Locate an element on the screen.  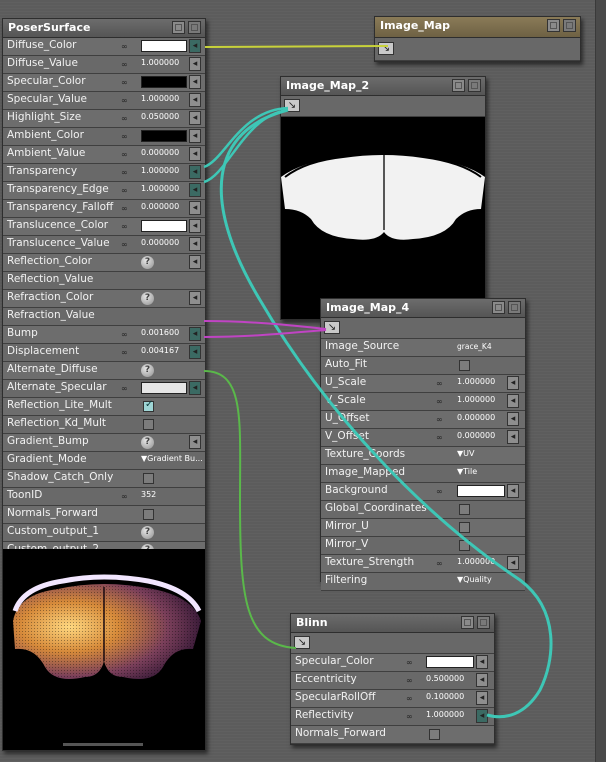
canvas-scrollbar is located at coordinates (600, 381).